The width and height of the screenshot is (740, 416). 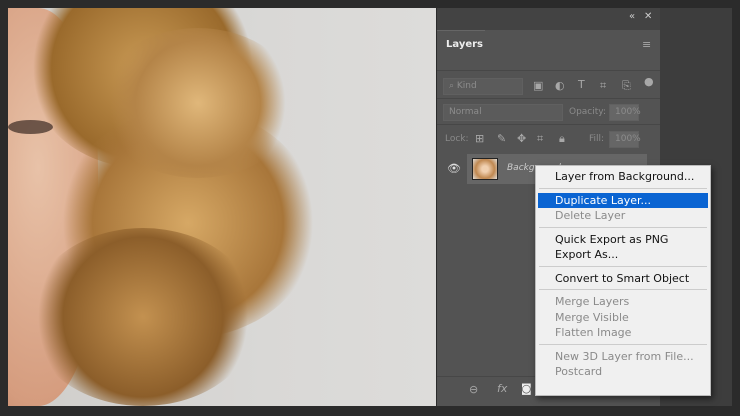 What do you see at coordinates (485, 169) in the screenshot?
I see `layer-thumbnail` at bounding box center [485, 169].